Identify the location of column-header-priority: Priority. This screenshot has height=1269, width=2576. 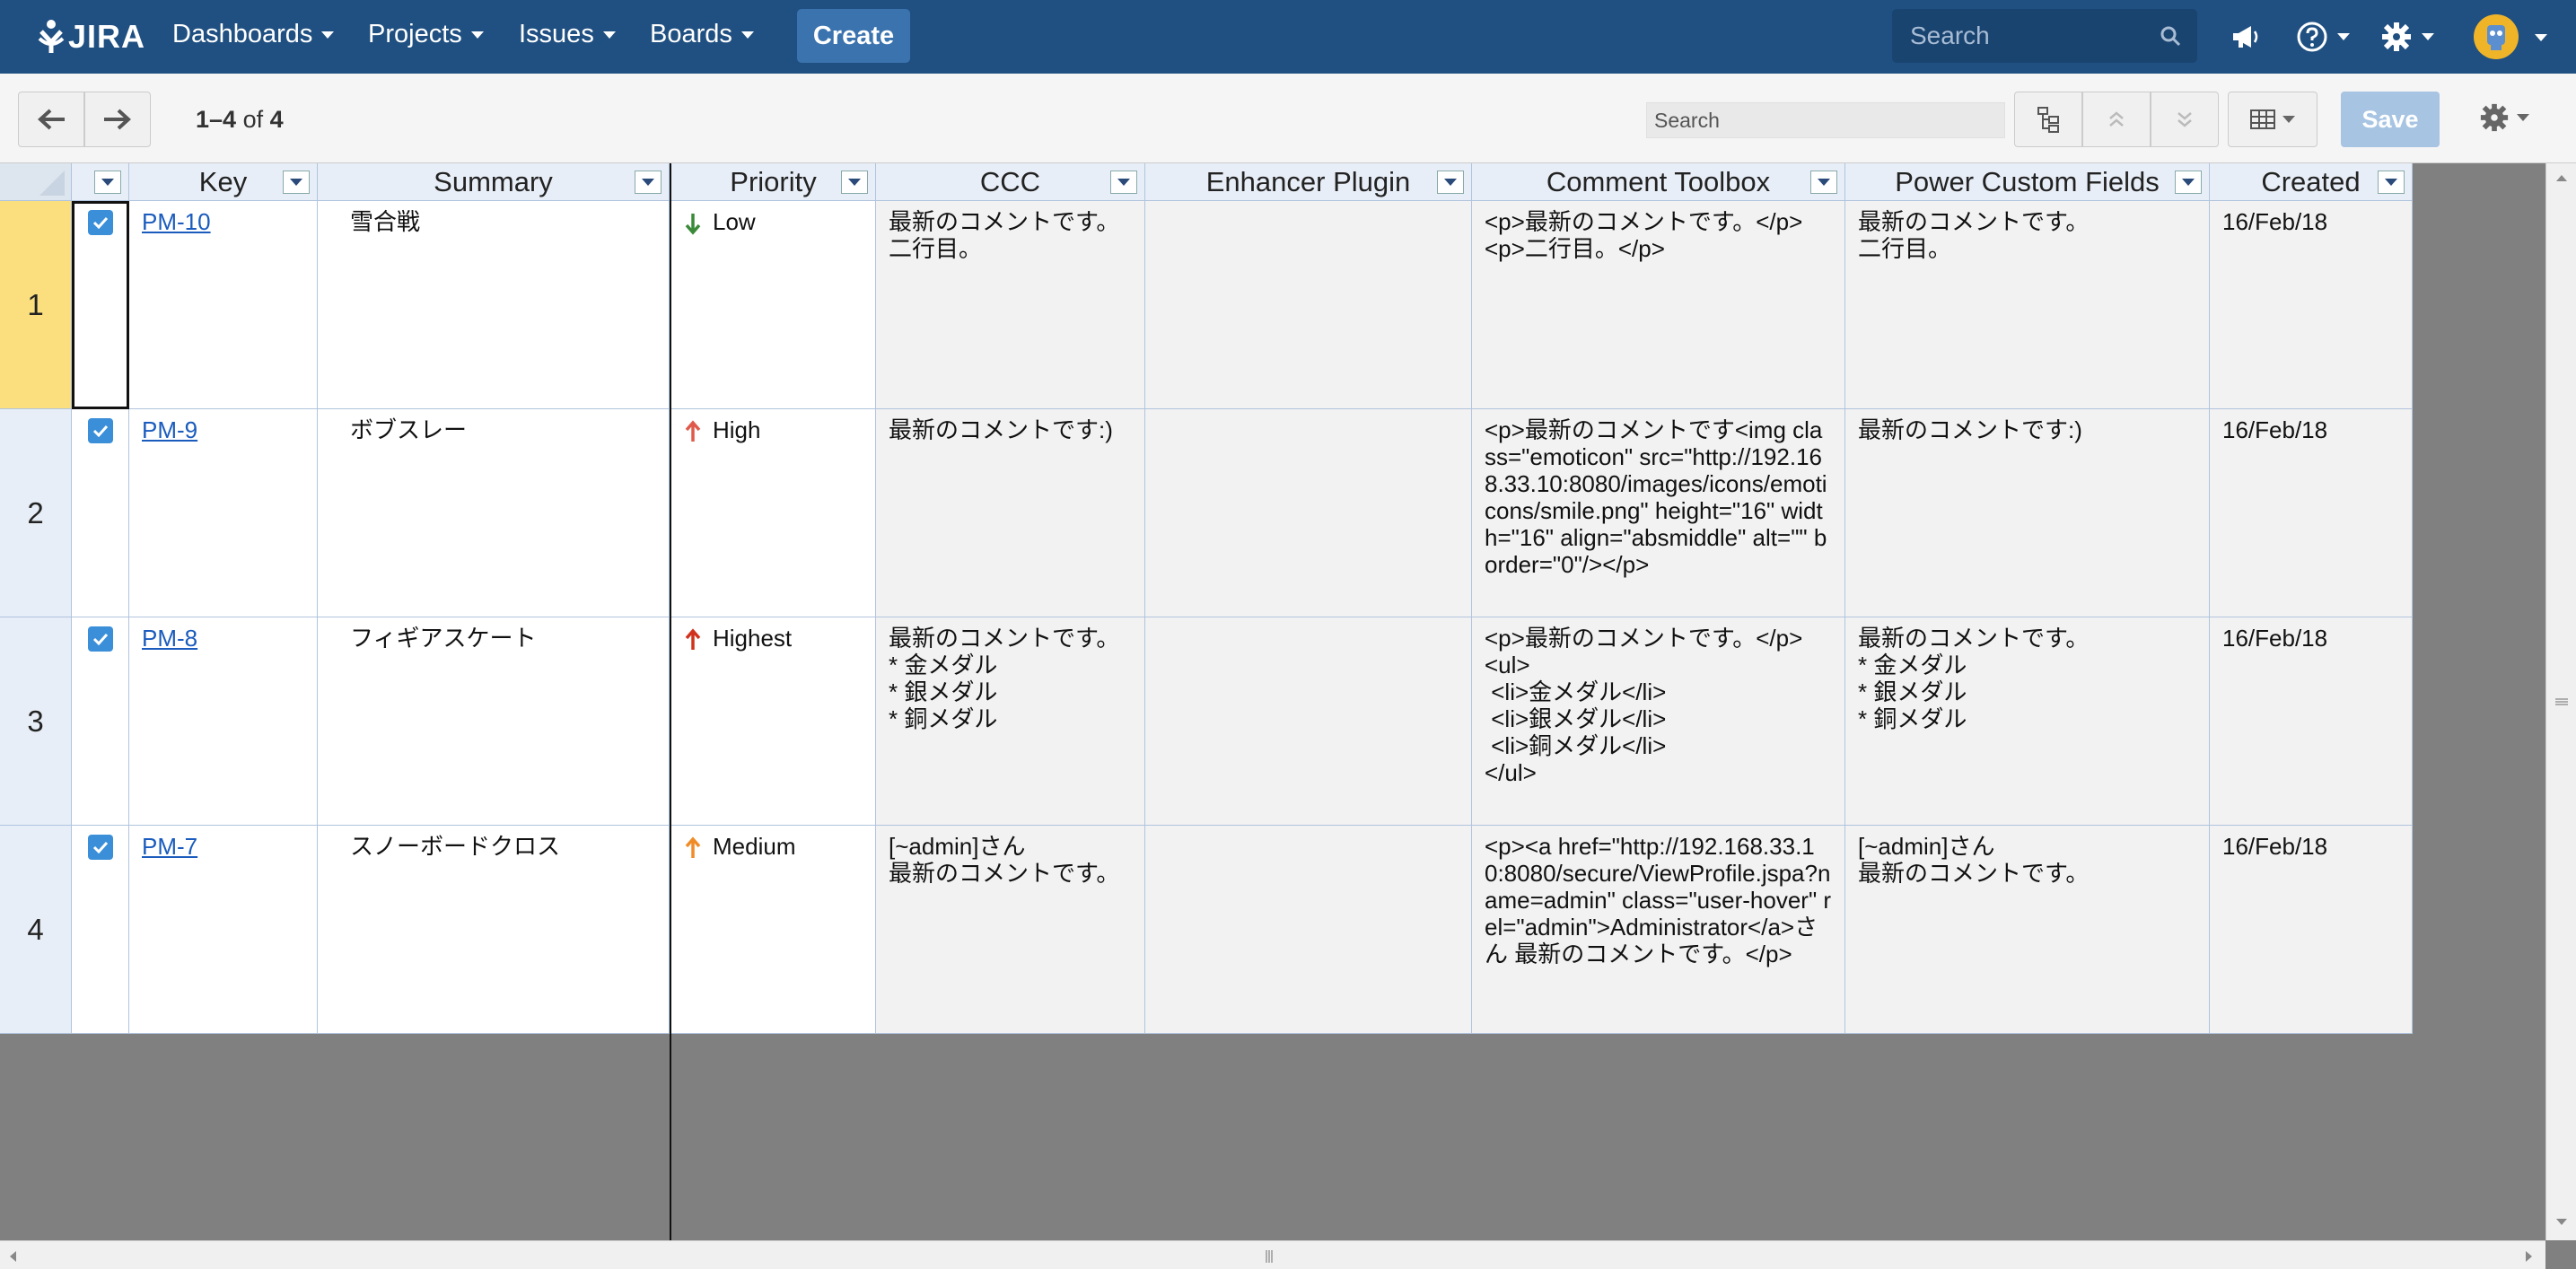
(773, 182).